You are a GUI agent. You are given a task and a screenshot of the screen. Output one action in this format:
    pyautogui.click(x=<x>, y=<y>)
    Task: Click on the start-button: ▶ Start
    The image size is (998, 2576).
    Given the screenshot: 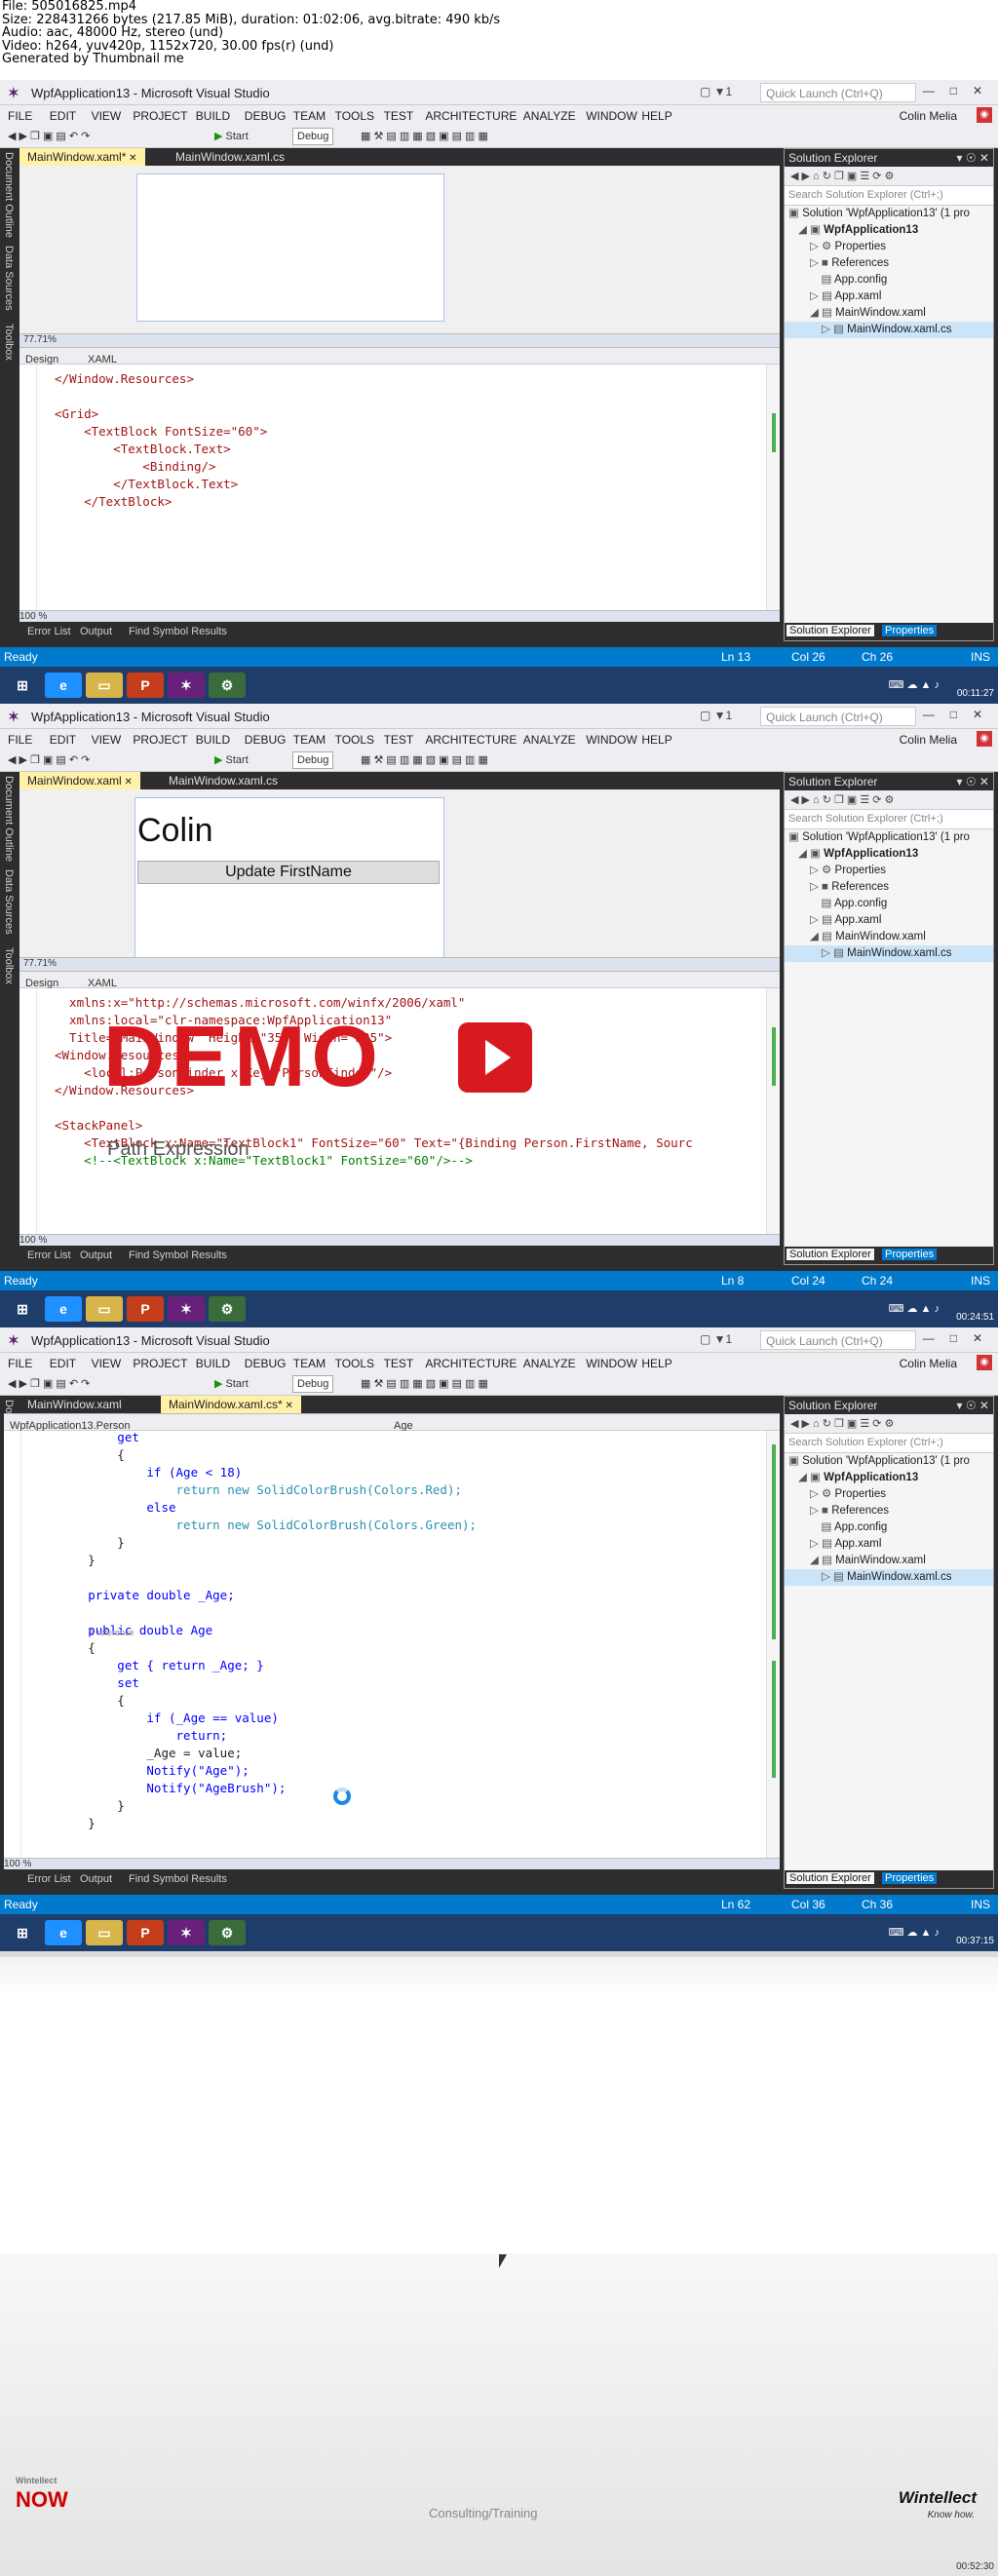 What is the action you would take?
    pyautogui.click(x=231, y=136)
    